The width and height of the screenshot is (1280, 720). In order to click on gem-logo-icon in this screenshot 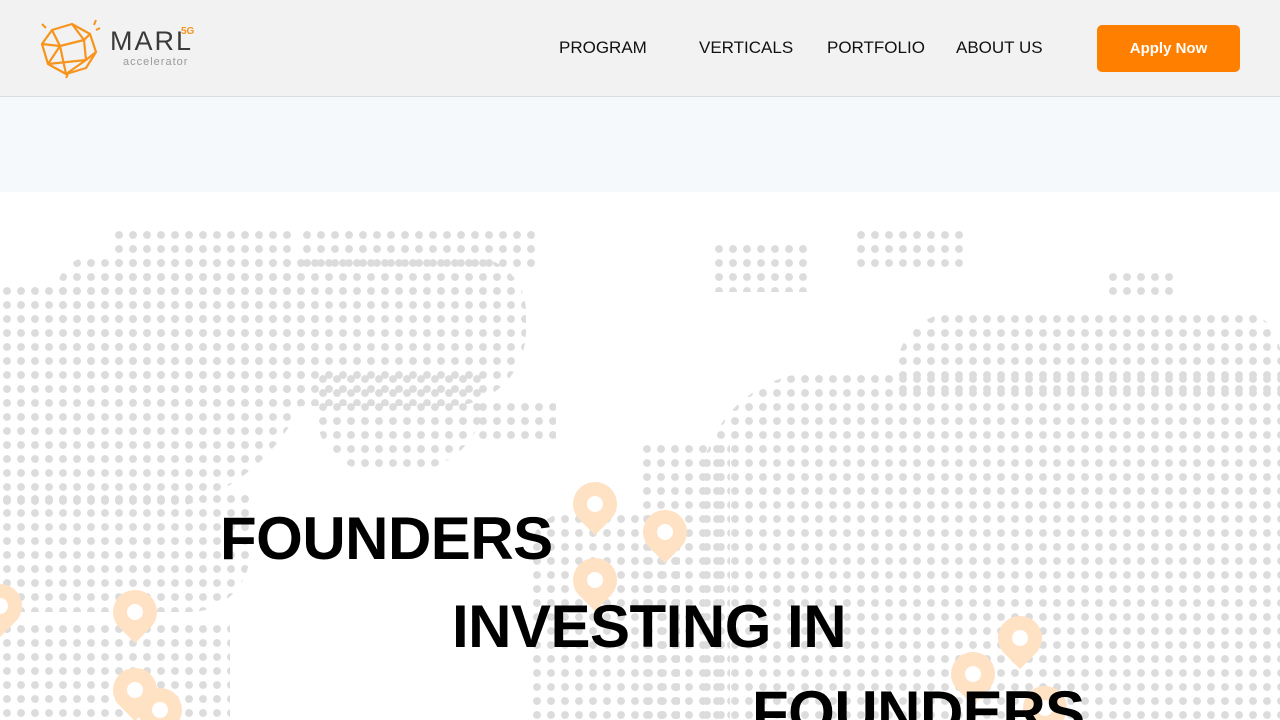, I will do `click(70, 49)`.